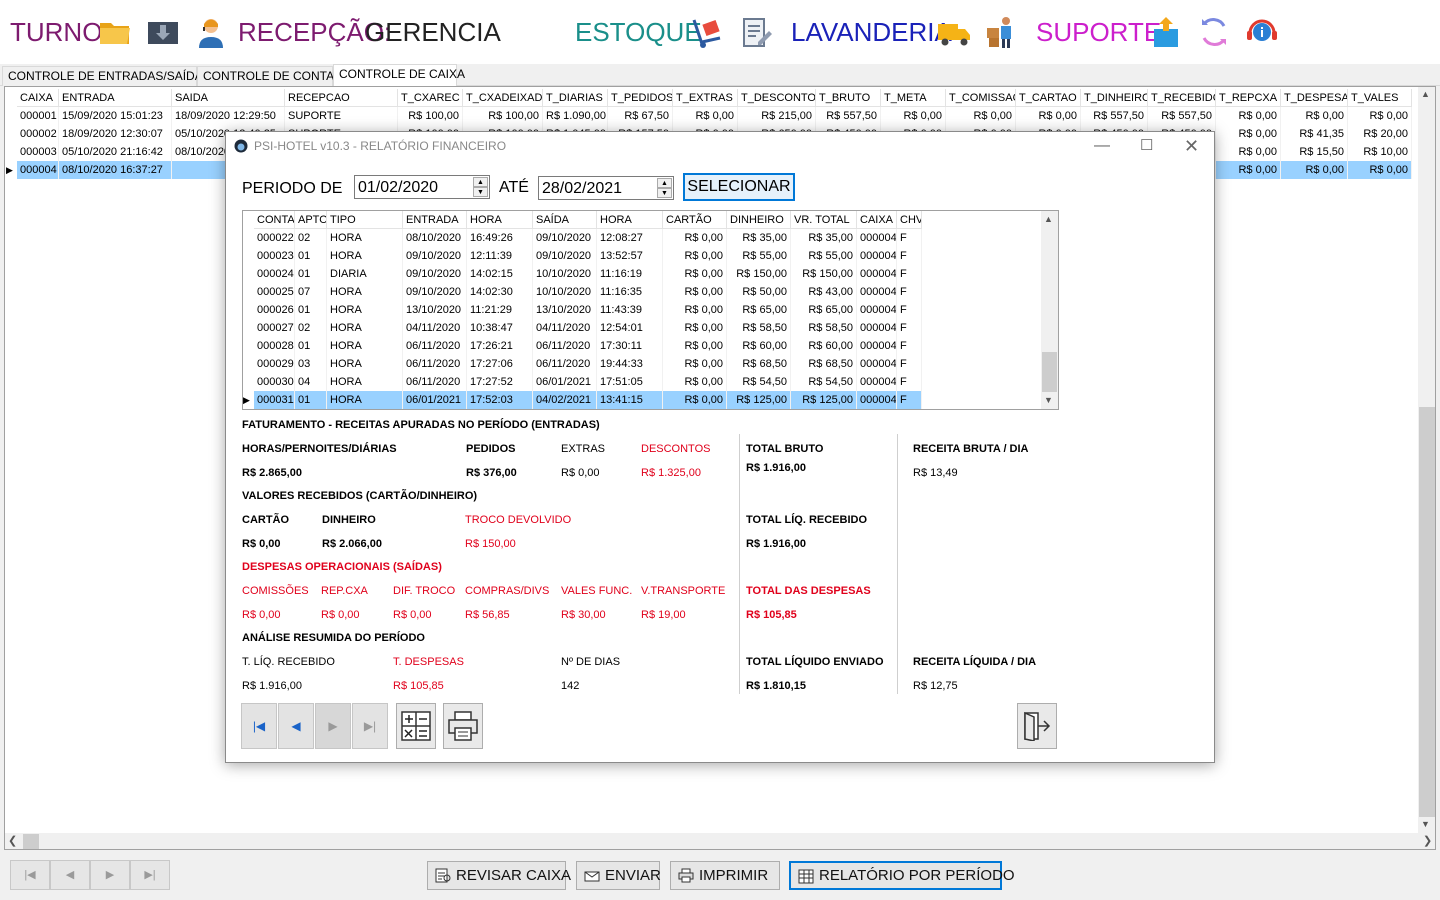 Image resolution: width=1440 pixels, height=900 pixels. I want to click on date-to-up-icon: ▲, so click(664, 183).